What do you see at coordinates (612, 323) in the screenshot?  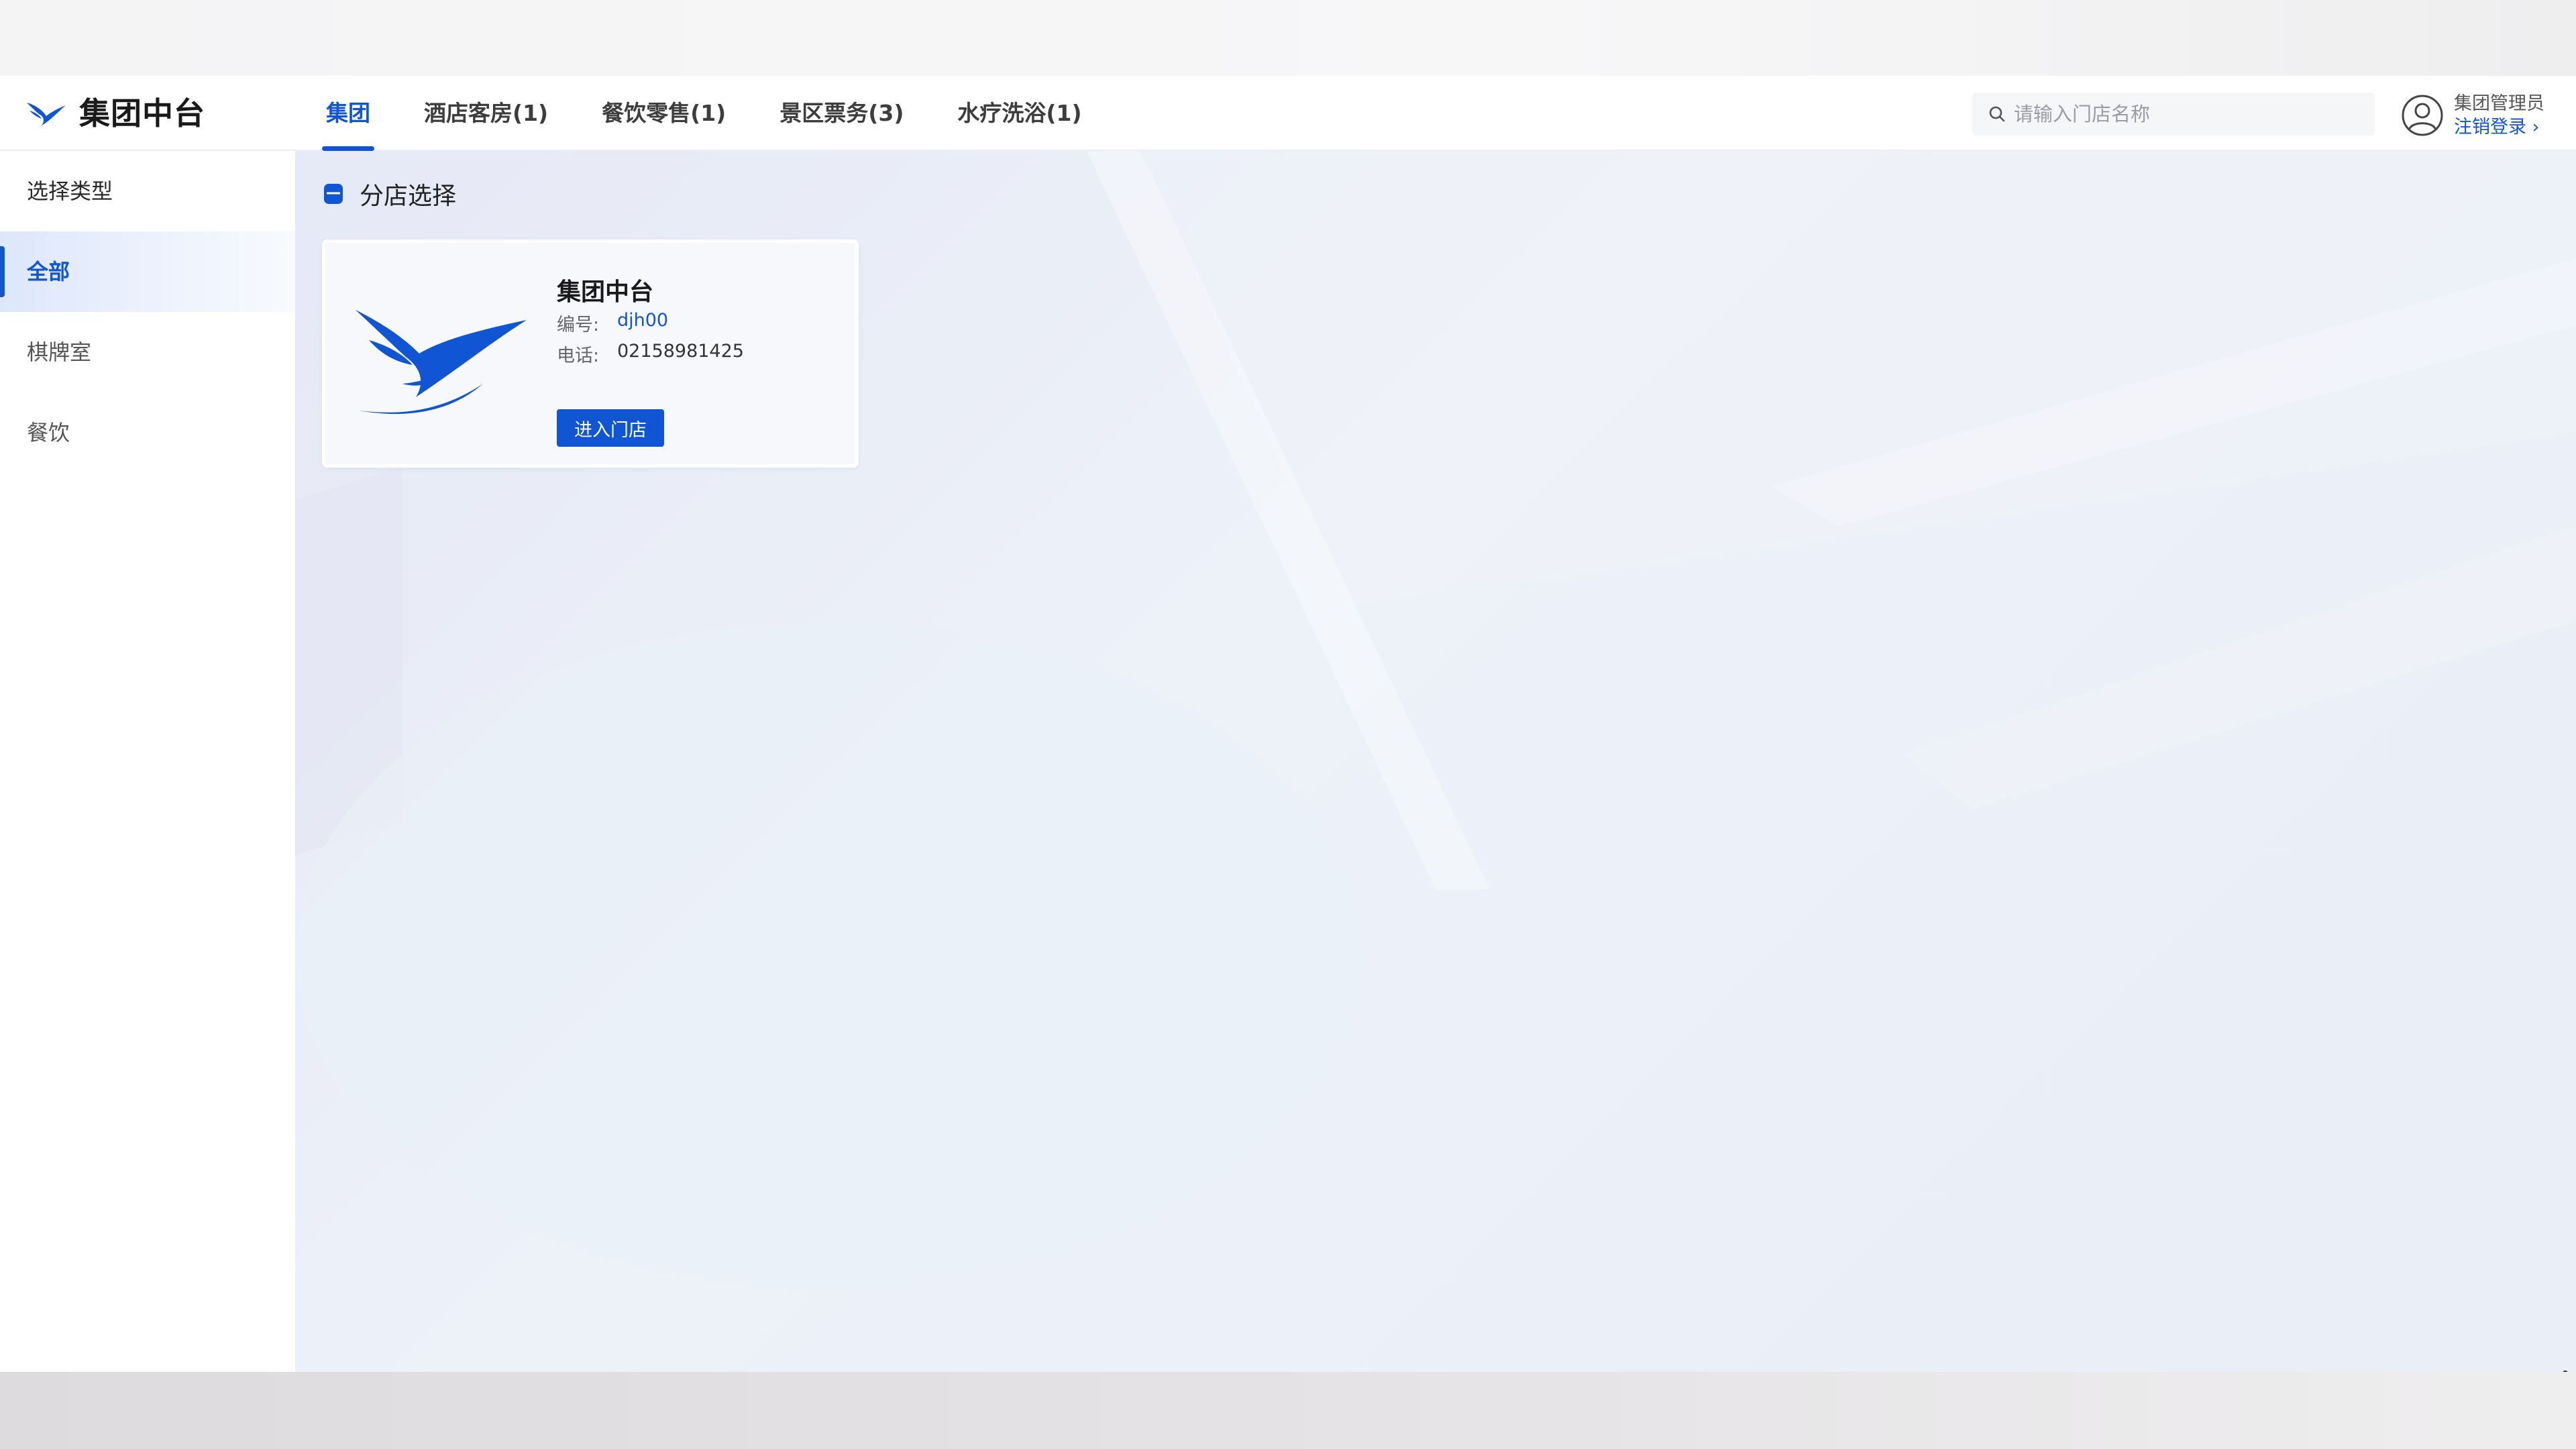 I see `store-code-row: 编号: djh00` at bounding box center [612, 323].